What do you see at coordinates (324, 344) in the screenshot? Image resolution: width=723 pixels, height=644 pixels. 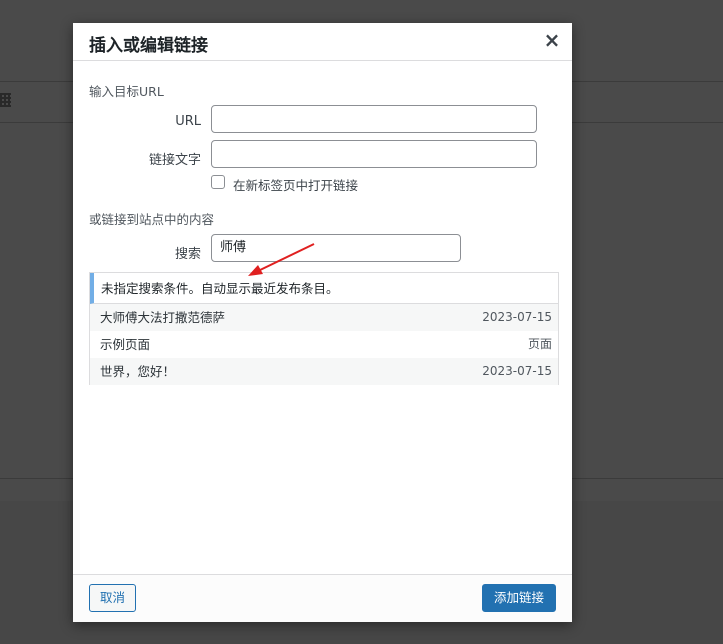 I see `result-row: 示例页面 页面` at bounding box center [324, 344].